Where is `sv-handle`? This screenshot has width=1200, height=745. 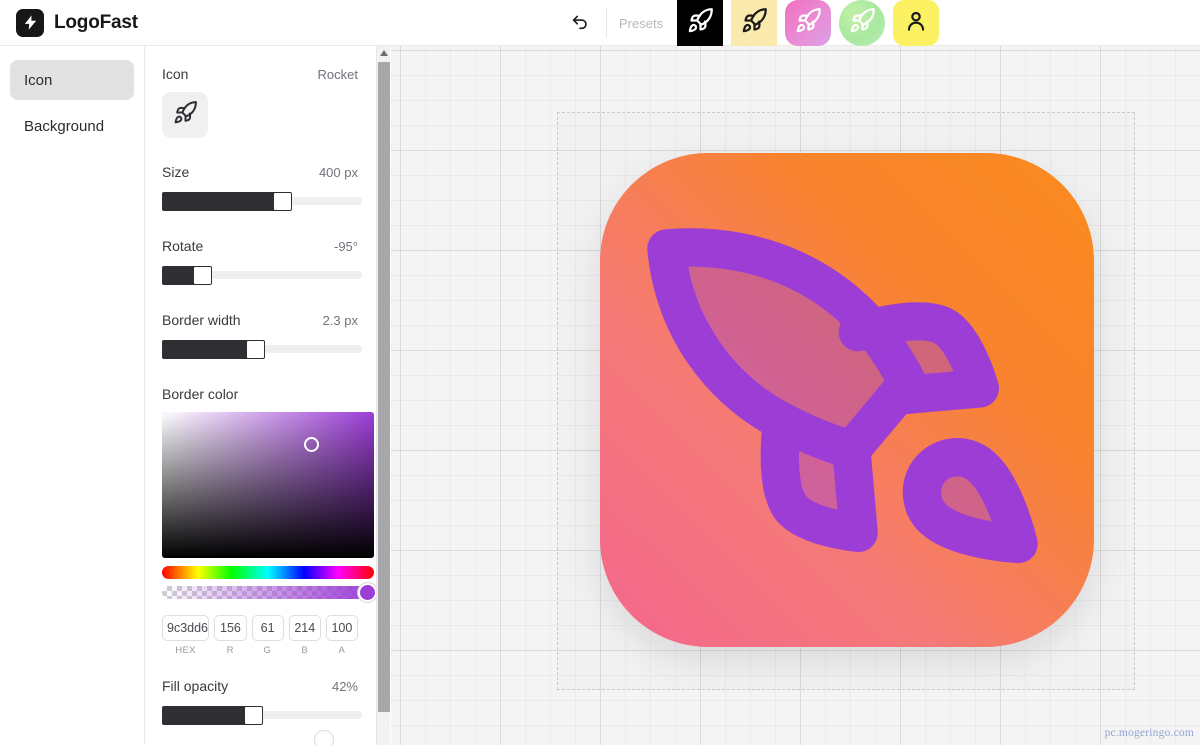 sv-handle is located at coordinates (311, 444).